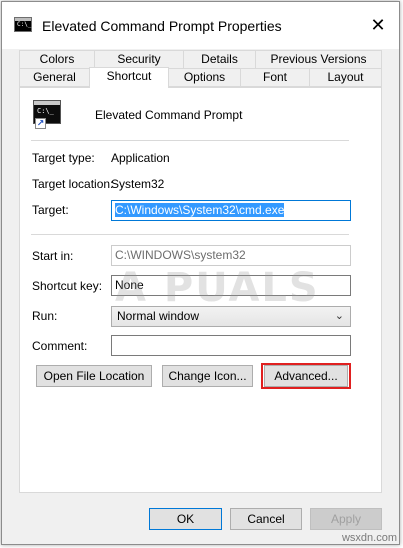  I want to click on target-location-label: Target location:, so click(73, 184).